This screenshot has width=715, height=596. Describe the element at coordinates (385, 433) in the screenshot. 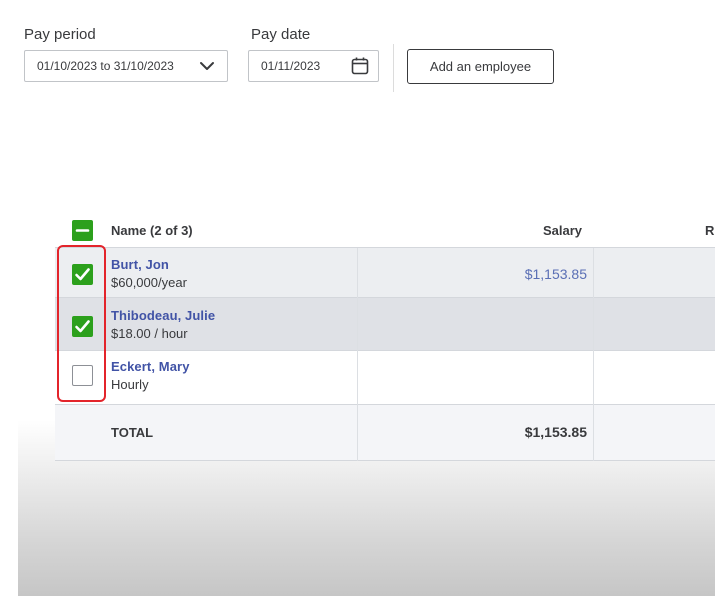

I see `table-total-row: TOTAL $1,153.85` at that location.